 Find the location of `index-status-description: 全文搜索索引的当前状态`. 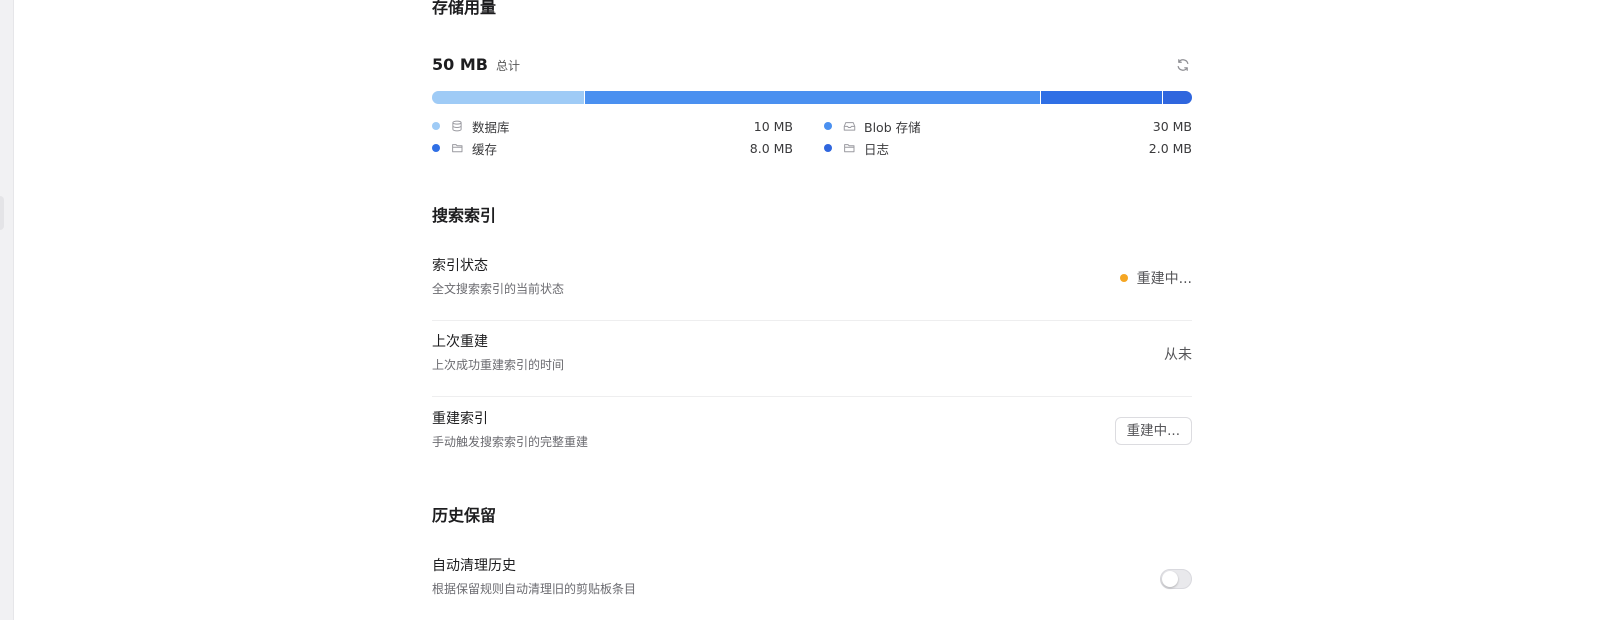

index-status-description: 全文搜索索引的当前状态 is located at coordinates (498, 289).